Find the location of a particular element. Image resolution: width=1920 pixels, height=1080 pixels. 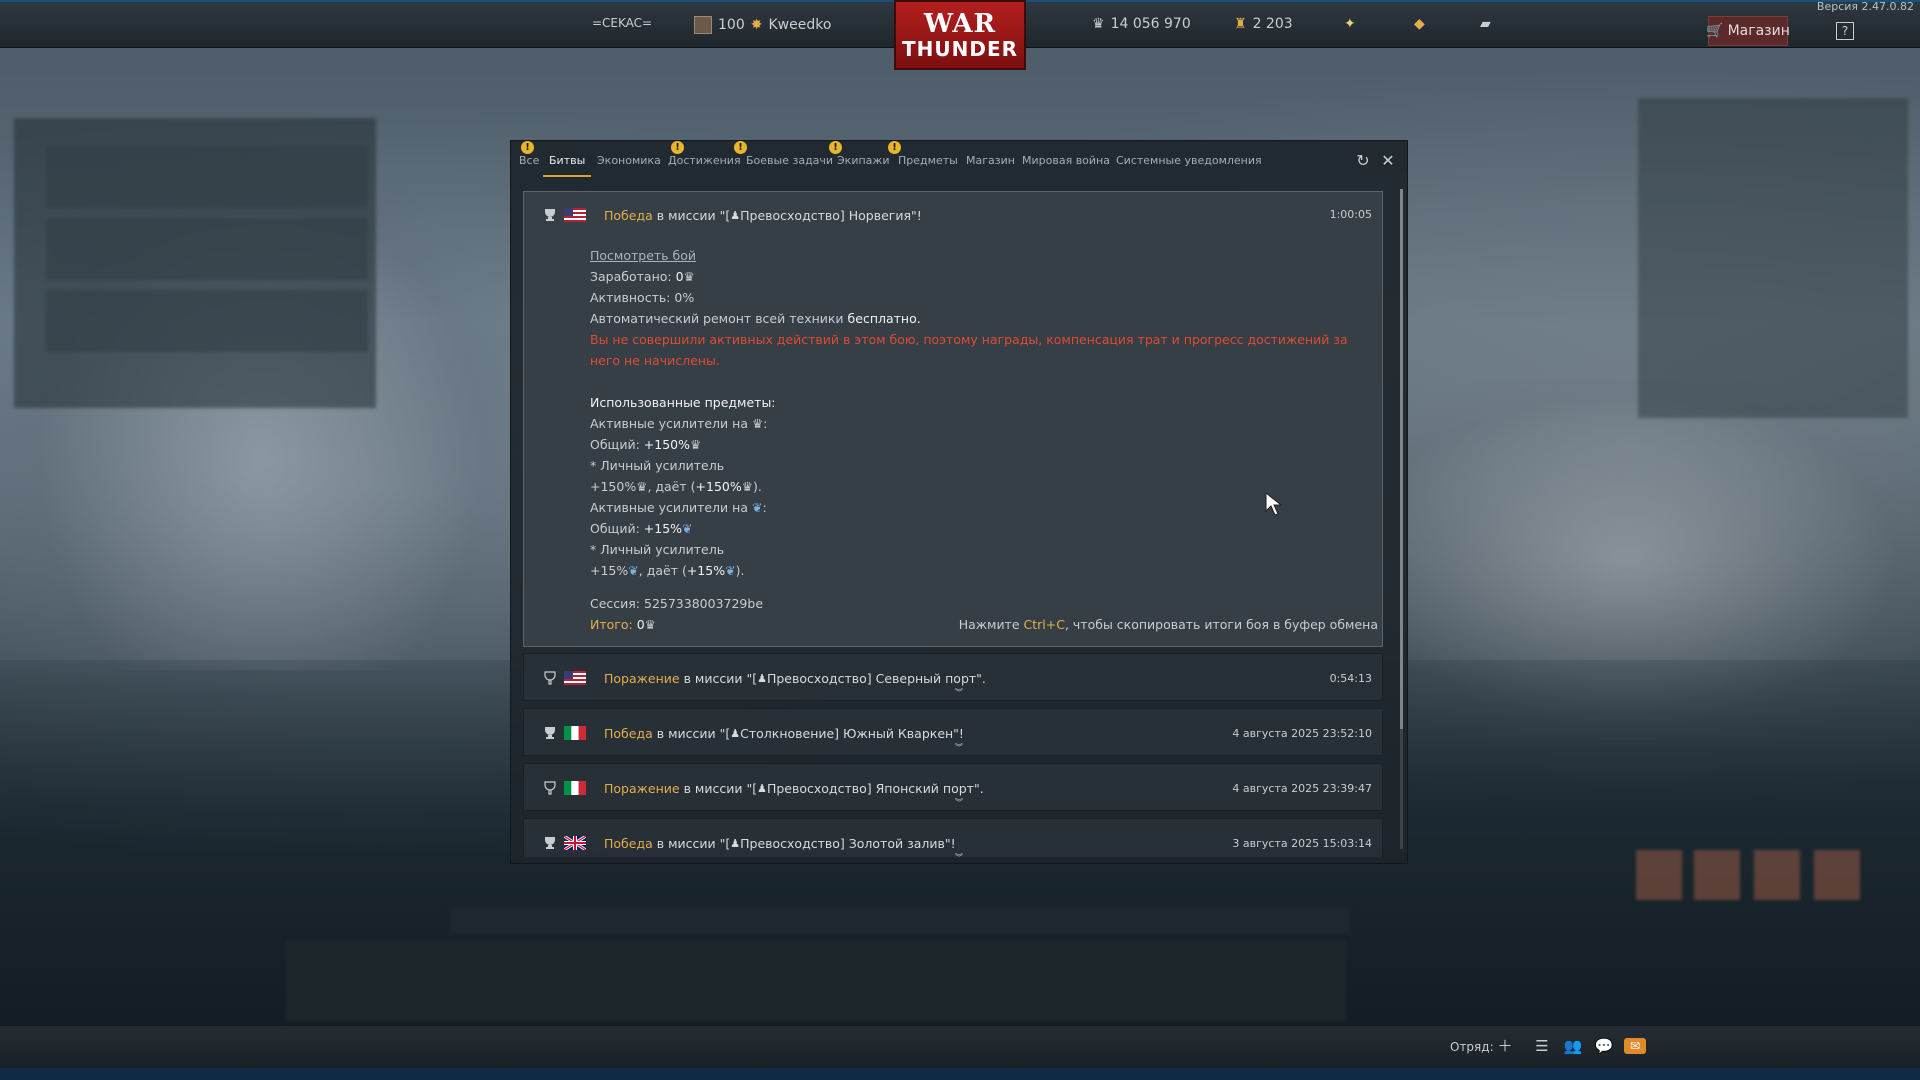

golden-eagles-balance: ♜ 2 203 is located at coordinates (1263, 24).